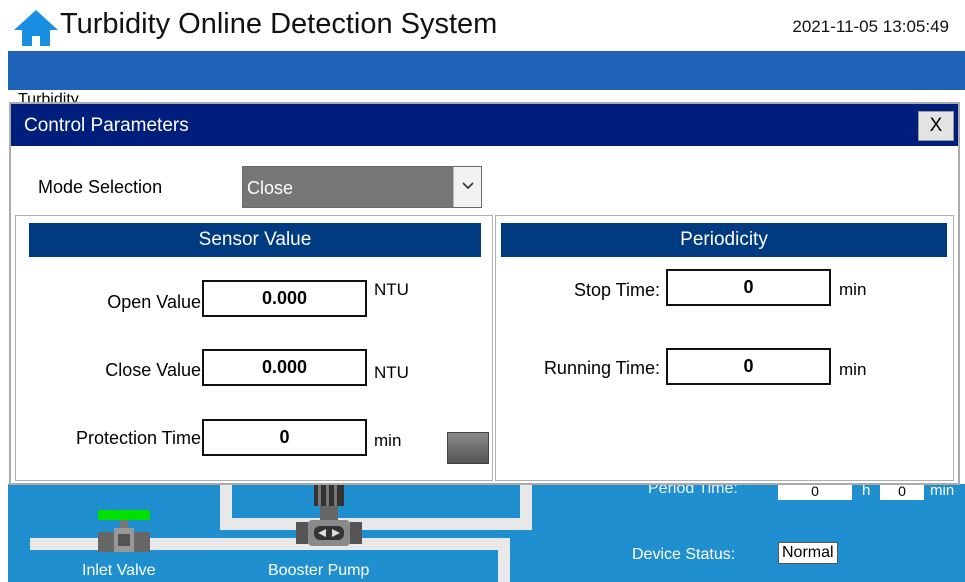 The height and width of the screenshot is (582, 965). I want to click on dialog-titlebar: Control Parameters X, so click(484, 125).